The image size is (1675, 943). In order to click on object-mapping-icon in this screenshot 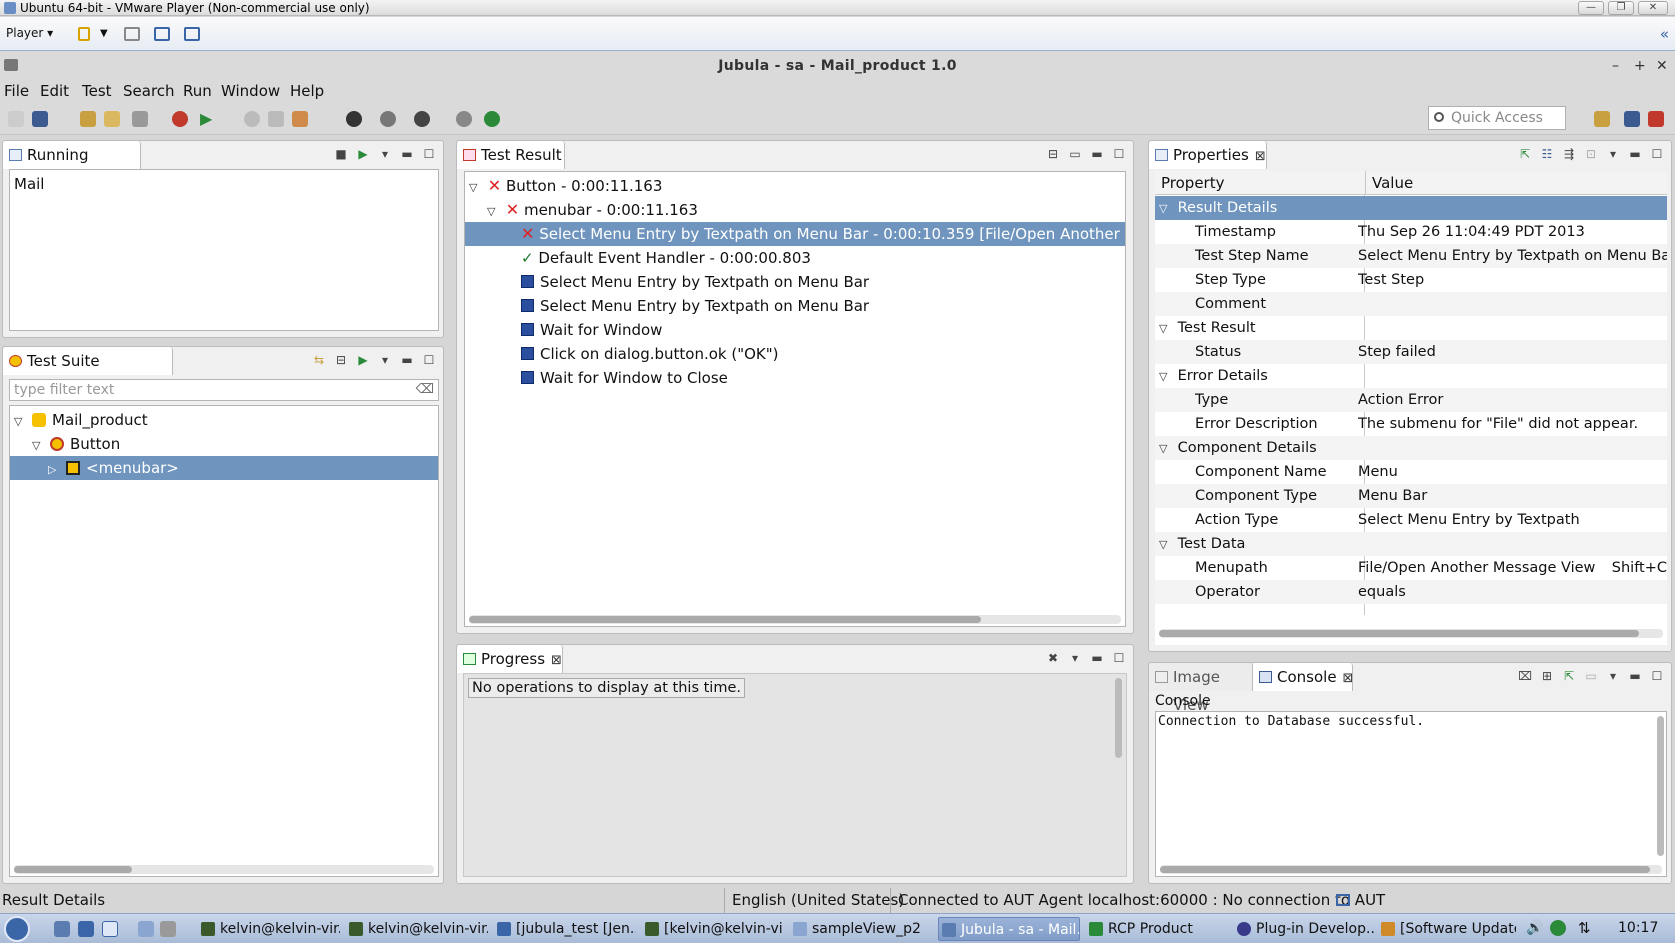, I will do `click(354, 119)`.